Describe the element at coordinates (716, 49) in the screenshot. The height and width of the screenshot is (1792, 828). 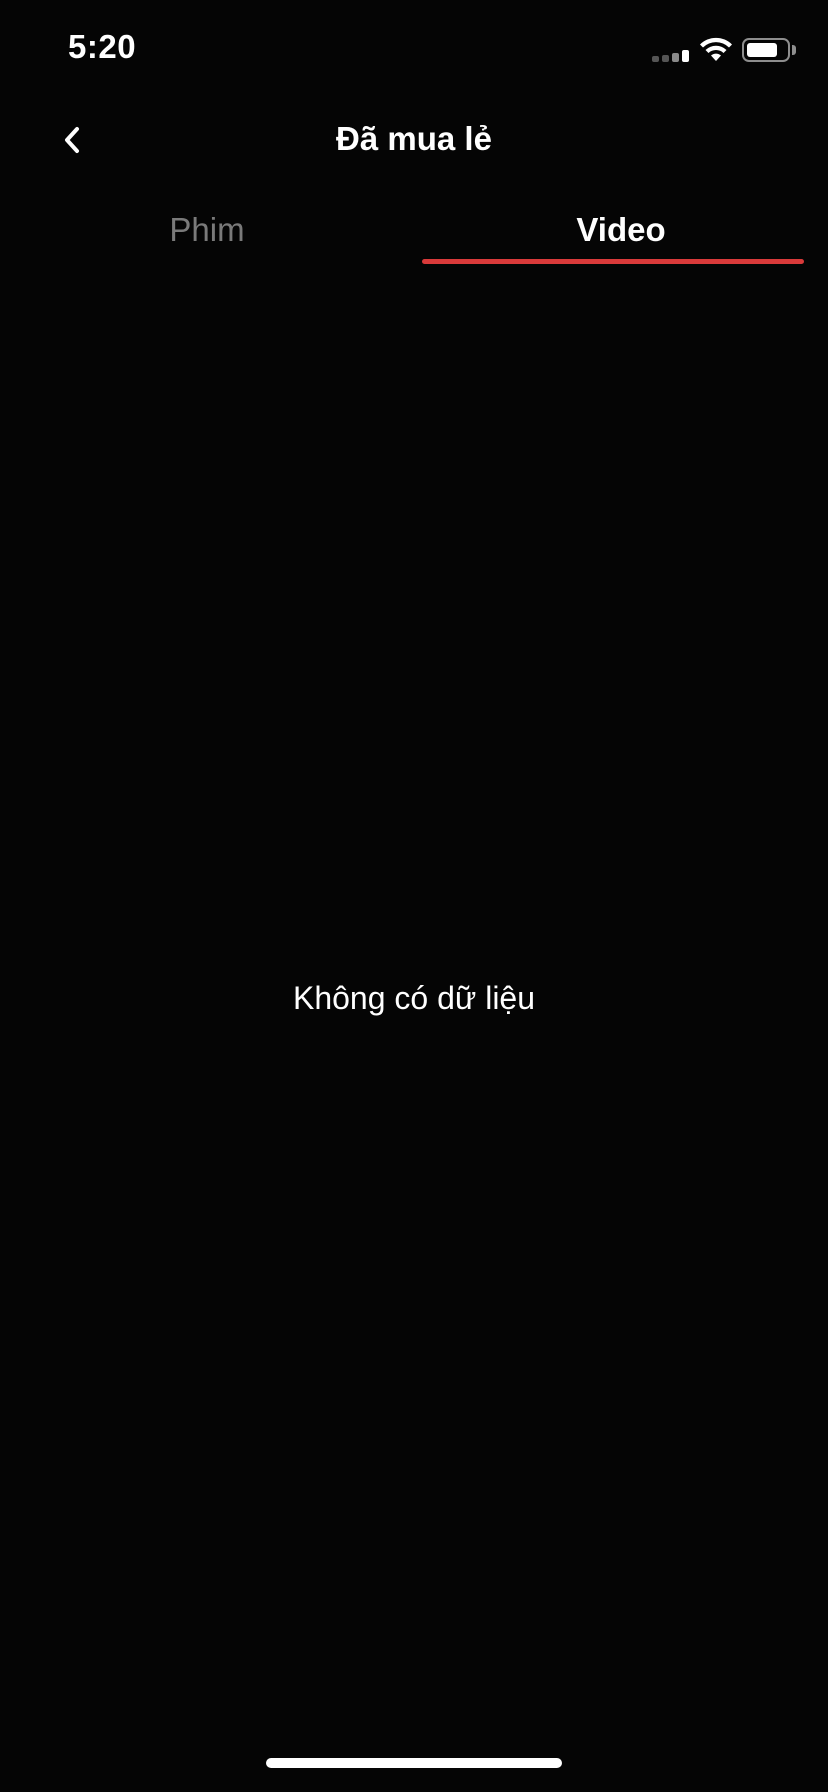
I see `wifi-icon` at that location.